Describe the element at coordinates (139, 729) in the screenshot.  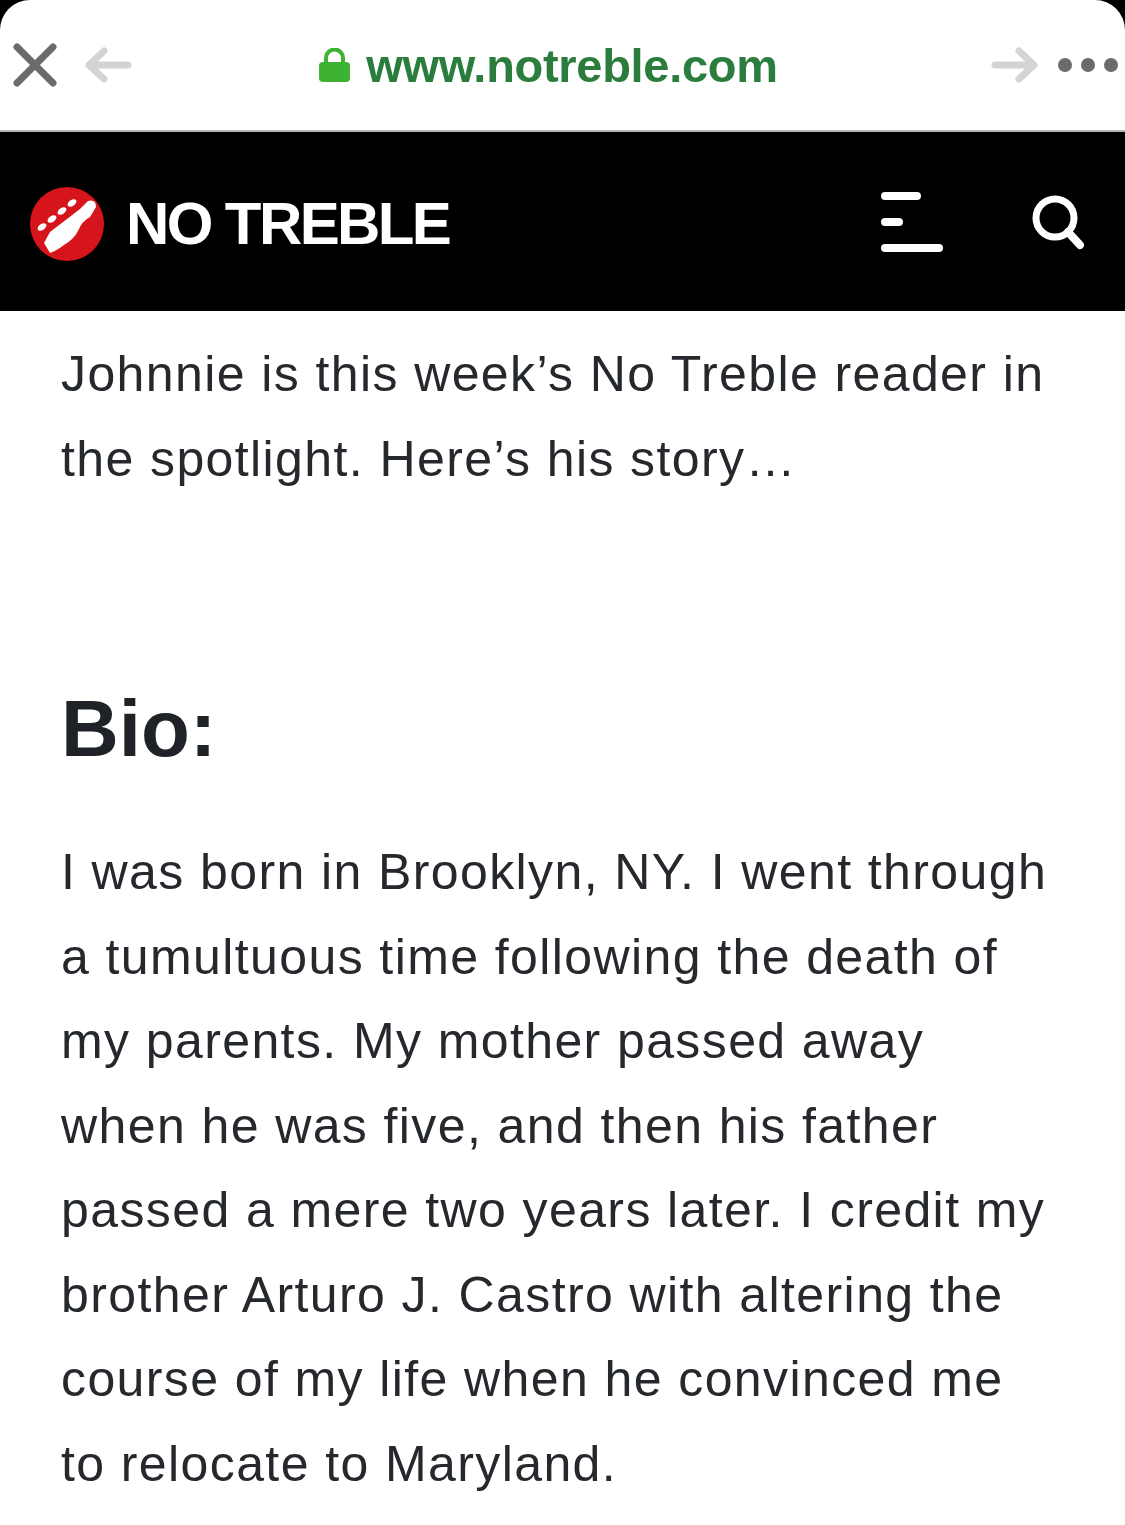
I see `bio-heading: Bio:` at that location.